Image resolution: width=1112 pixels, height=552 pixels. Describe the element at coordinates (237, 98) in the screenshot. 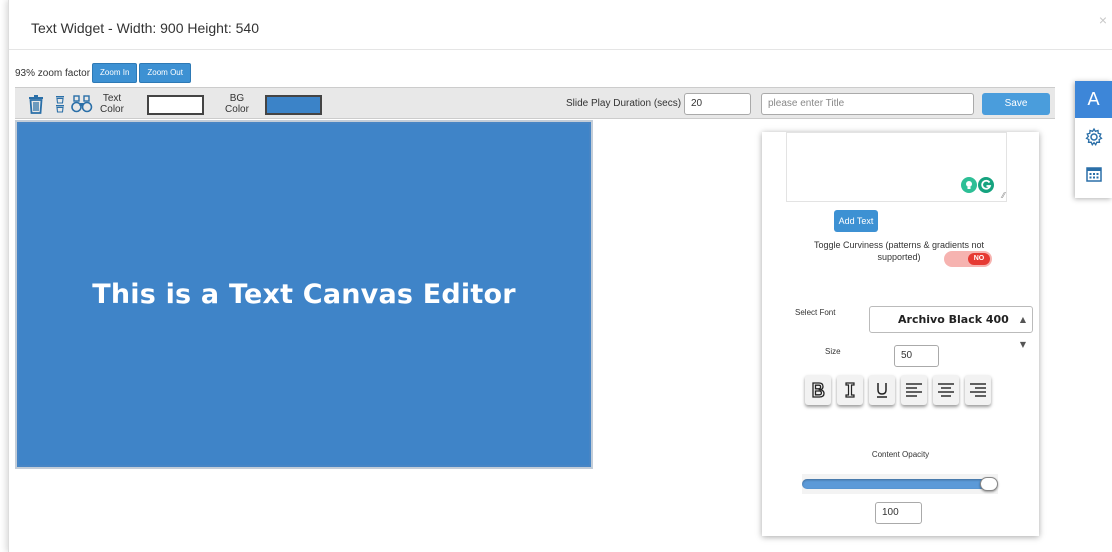

I see `bg-color-label-line1: BG` at that location.